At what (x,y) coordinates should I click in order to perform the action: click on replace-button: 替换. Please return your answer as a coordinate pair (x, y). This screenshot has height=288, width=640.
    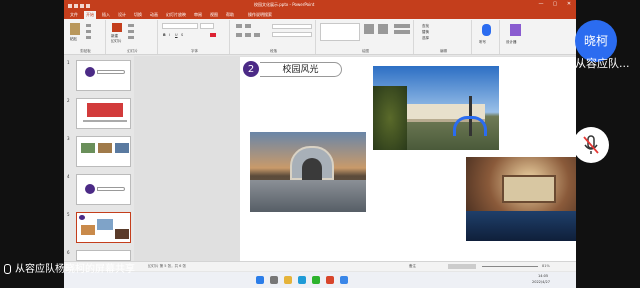
    Looking at the image, I should click on (425, 32).